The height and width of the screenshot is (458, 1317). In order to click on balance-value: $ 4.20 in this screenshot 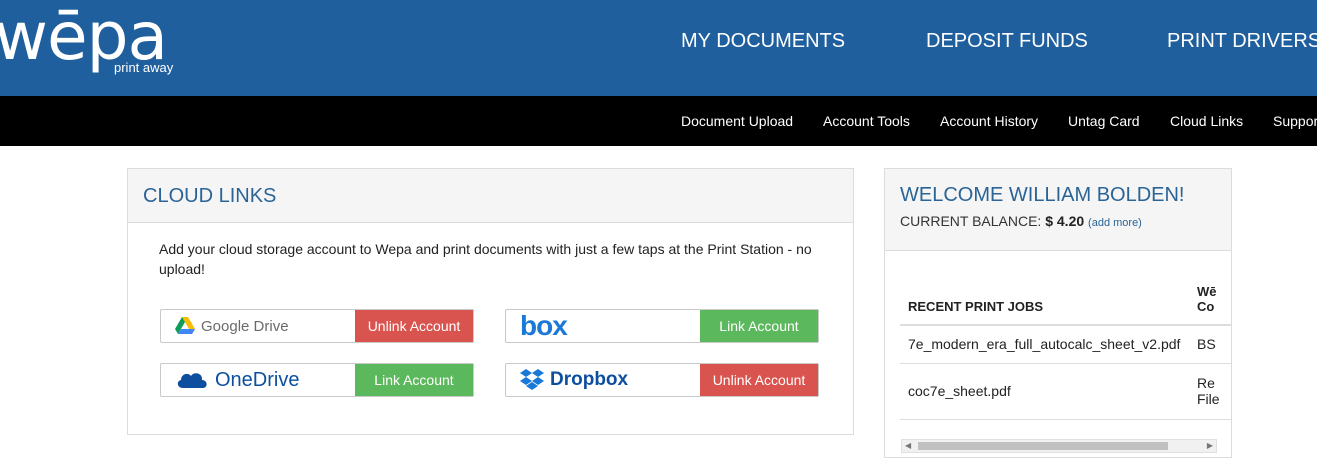, I will do `click(1065, 221)`.